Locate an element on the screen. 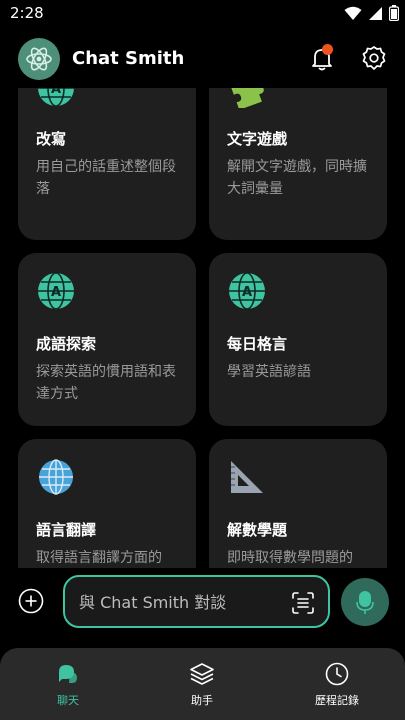 The height and width of the screenshot is (720, 405). chat-bubbles-icon is located at coordinates (68, 674).